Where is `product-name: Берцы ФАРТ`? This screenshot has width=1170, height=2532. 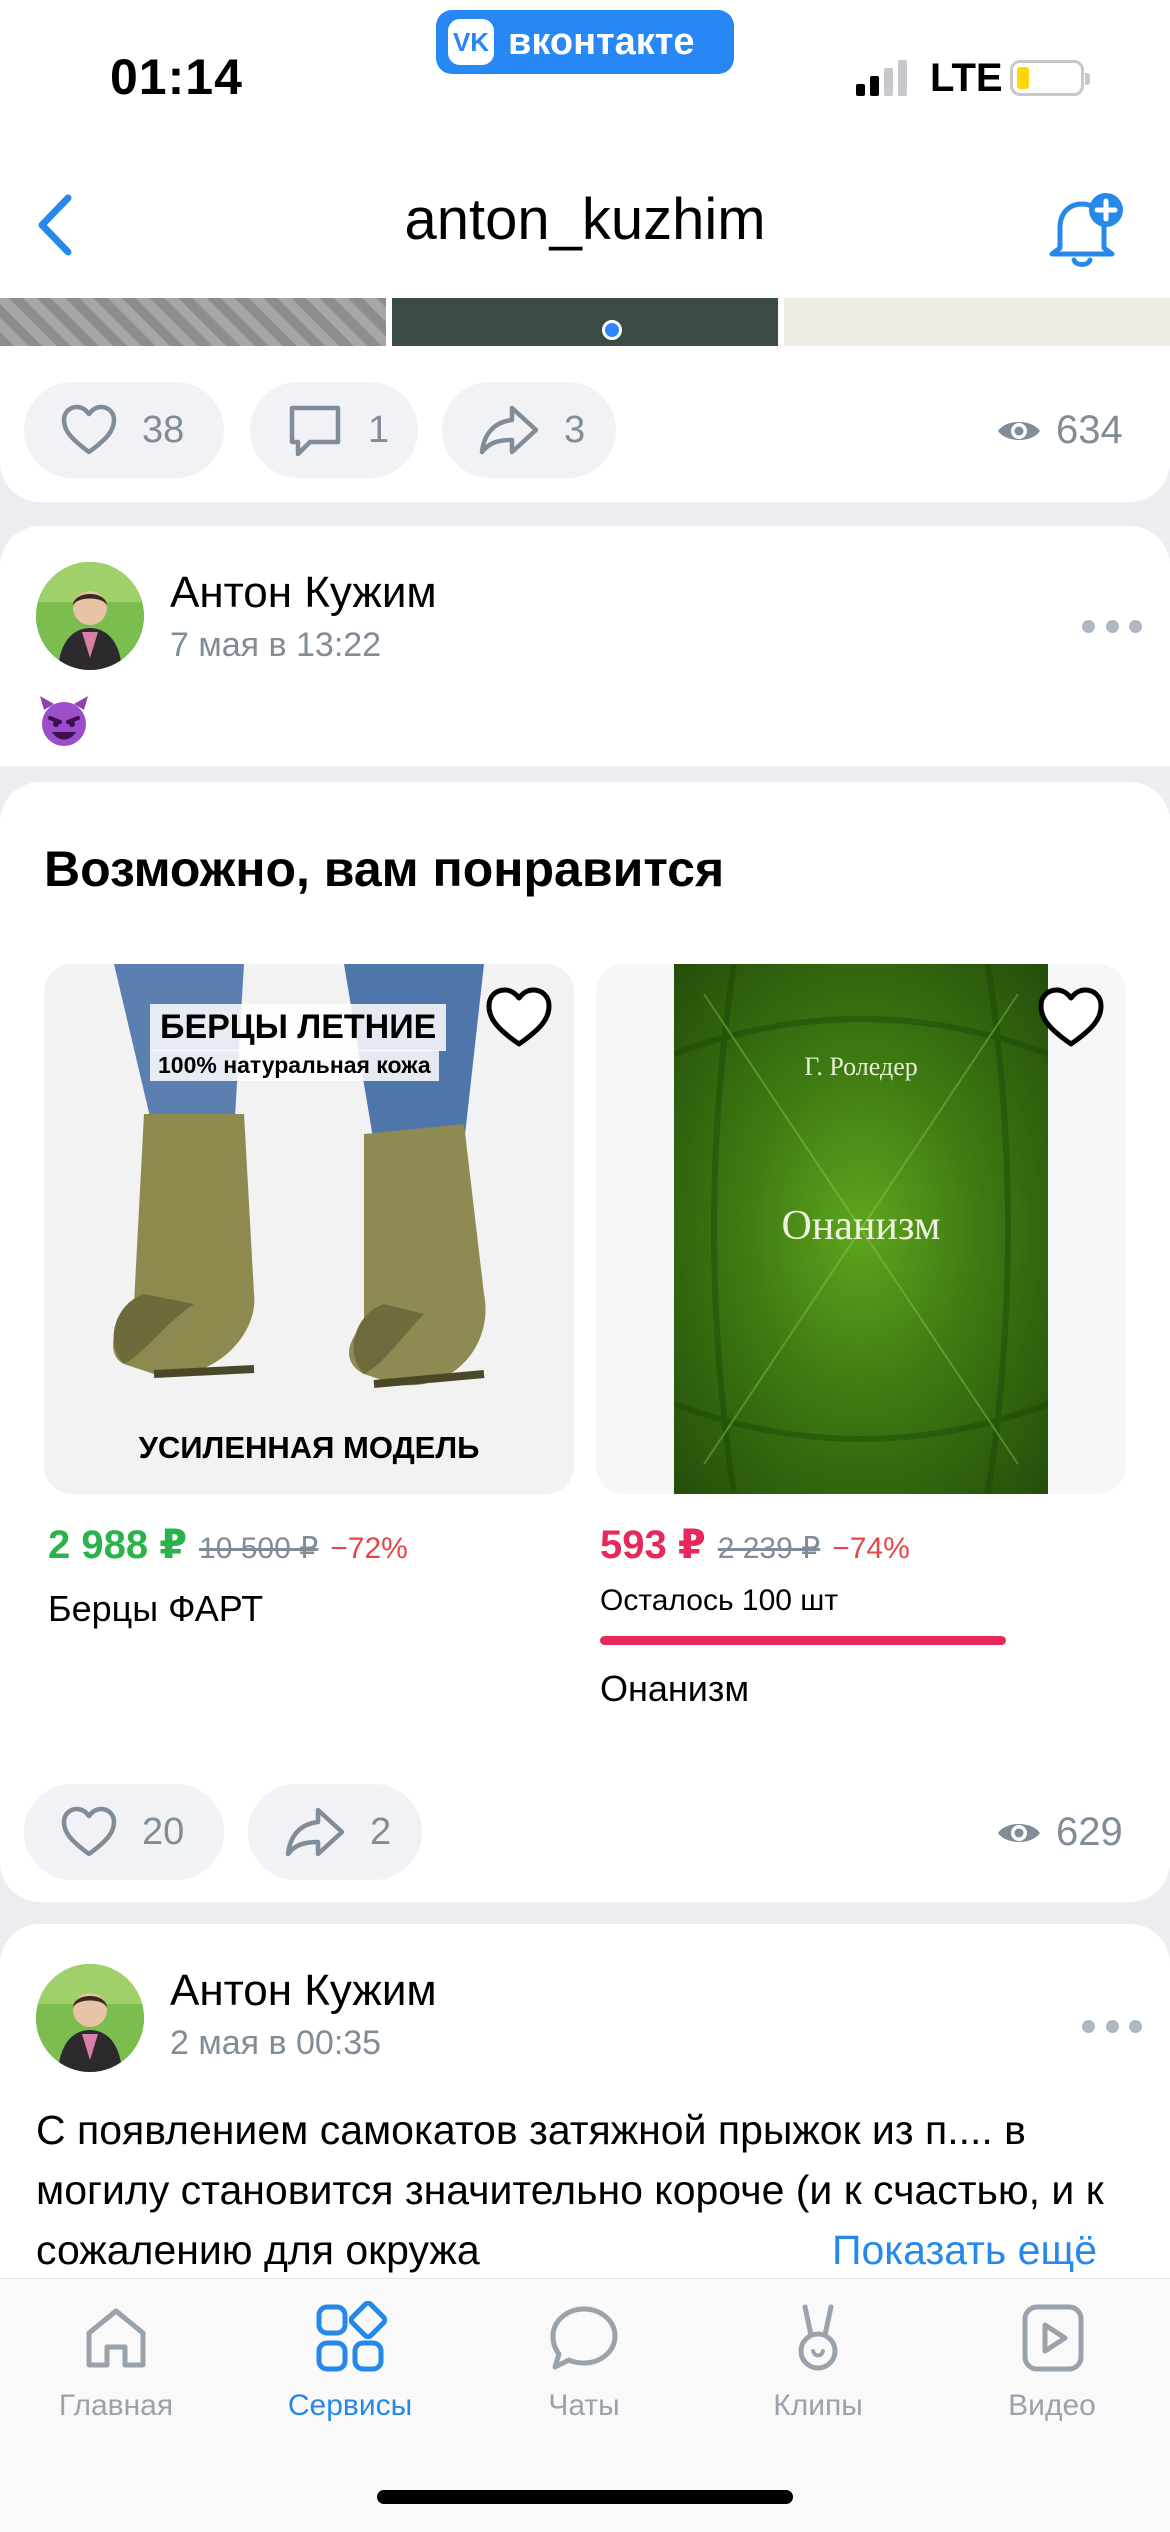 product-name: Берцы ФАРТ is located at coordinates (155, 1609).